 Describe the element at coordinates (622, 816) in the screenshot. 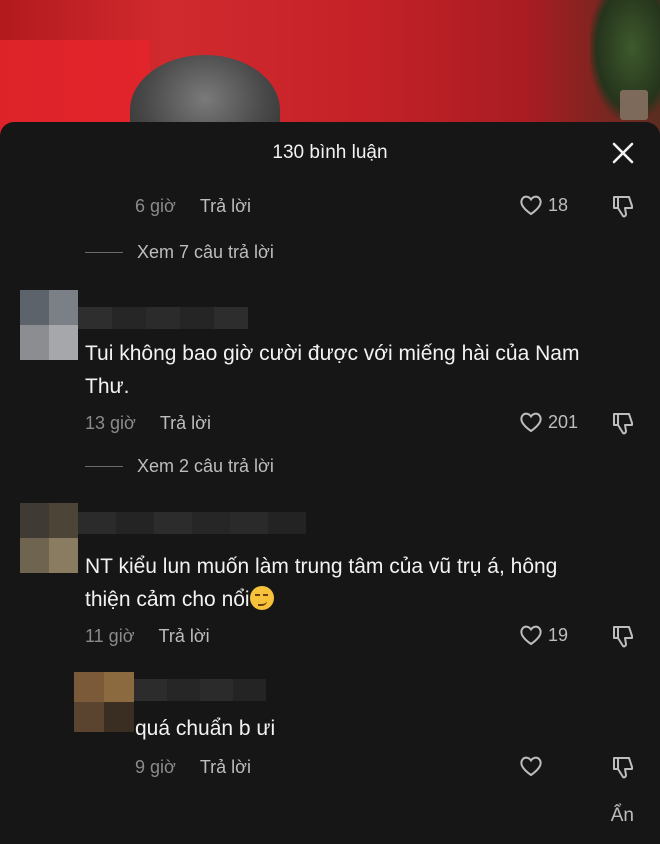

I see `hide-replies-button: Ẩn` at that location.